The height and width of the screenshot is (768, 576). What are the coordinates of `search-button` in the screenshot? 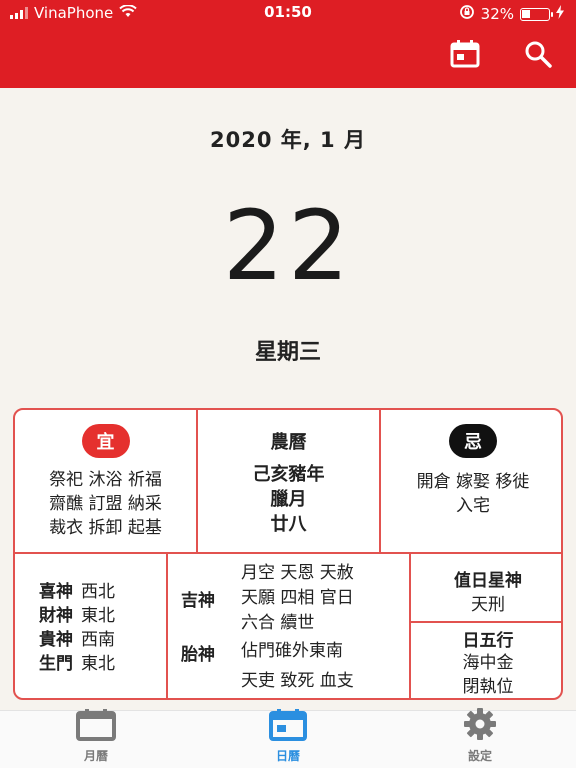 It's located at (538, 56).